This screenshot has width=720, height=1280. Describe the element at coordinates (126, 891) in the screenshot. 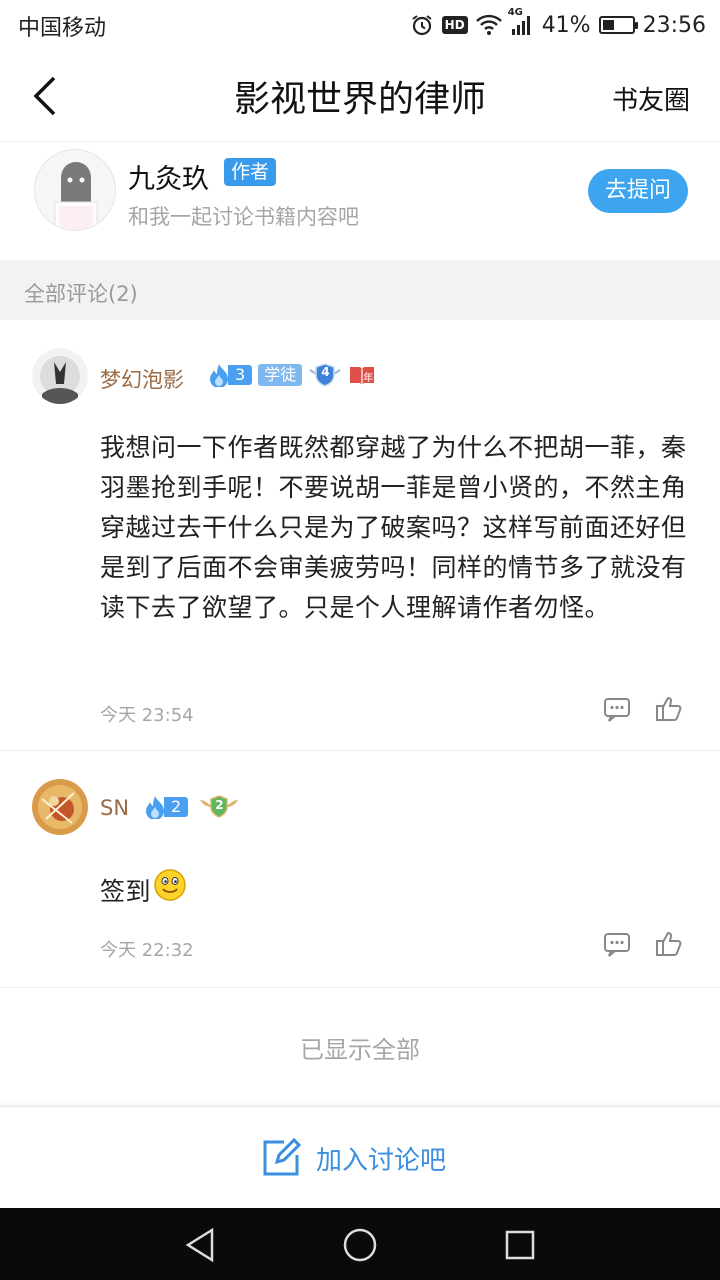

I see `comment-text: 签到` at that location.